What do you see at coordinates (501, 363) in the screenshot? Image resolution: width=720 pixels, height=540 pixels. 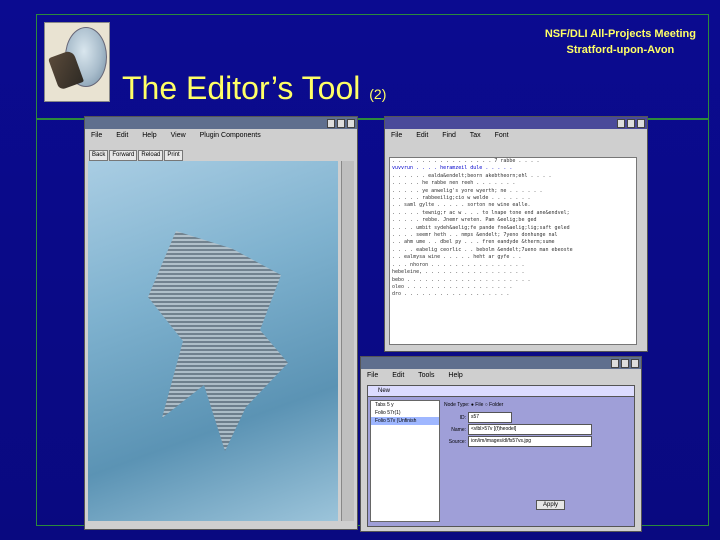 I see `editor-titlebar` at bounding box center [501, 363].